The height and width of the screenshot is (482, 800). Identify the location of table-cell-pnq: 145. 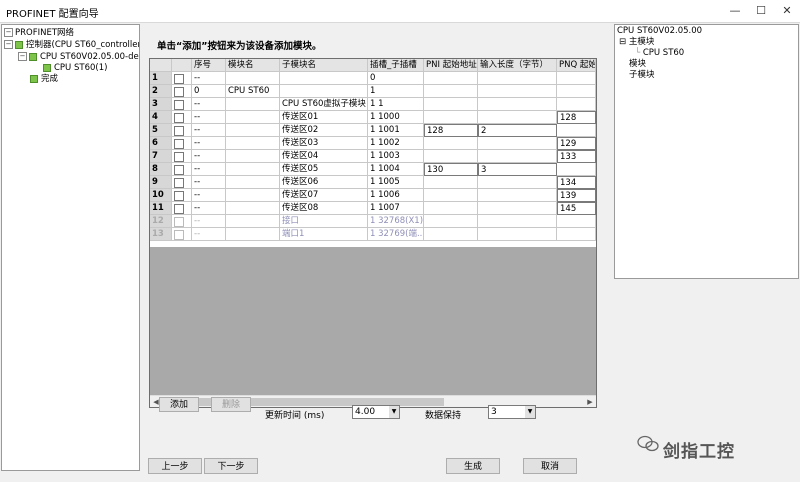
(576, 208).